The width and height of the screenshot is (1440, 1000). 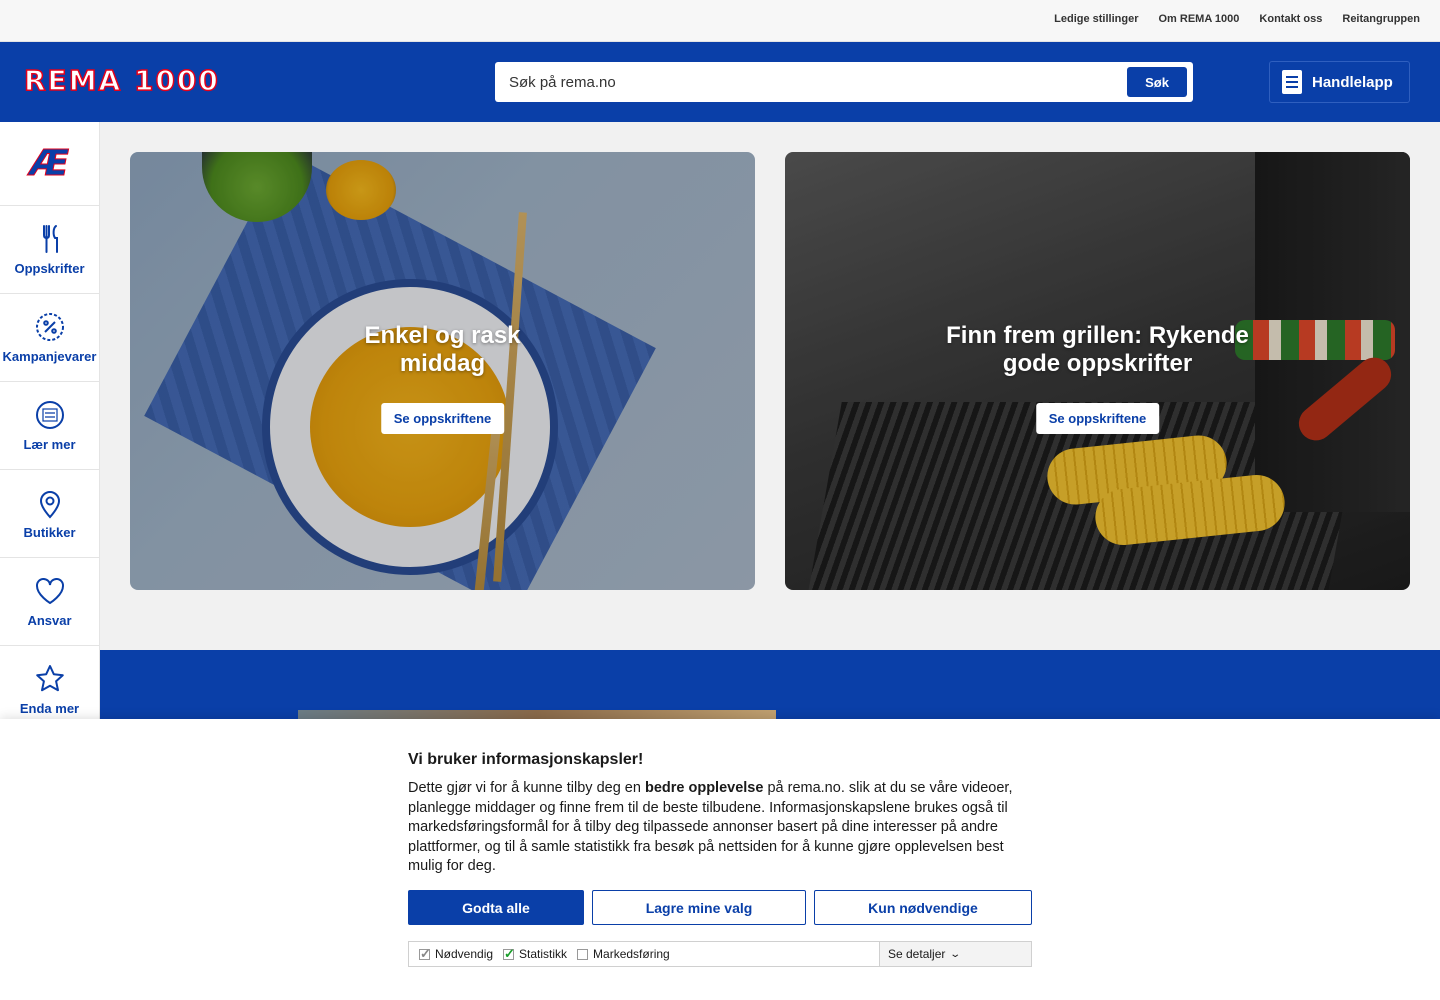 I want to click on site-header: REMA 1000 Søk Handlelapp, so click(x=720, y=82).